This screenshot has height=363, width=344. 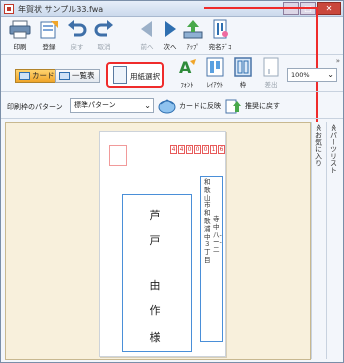 I want to click on layout-icon, so click(x=215, y=67).